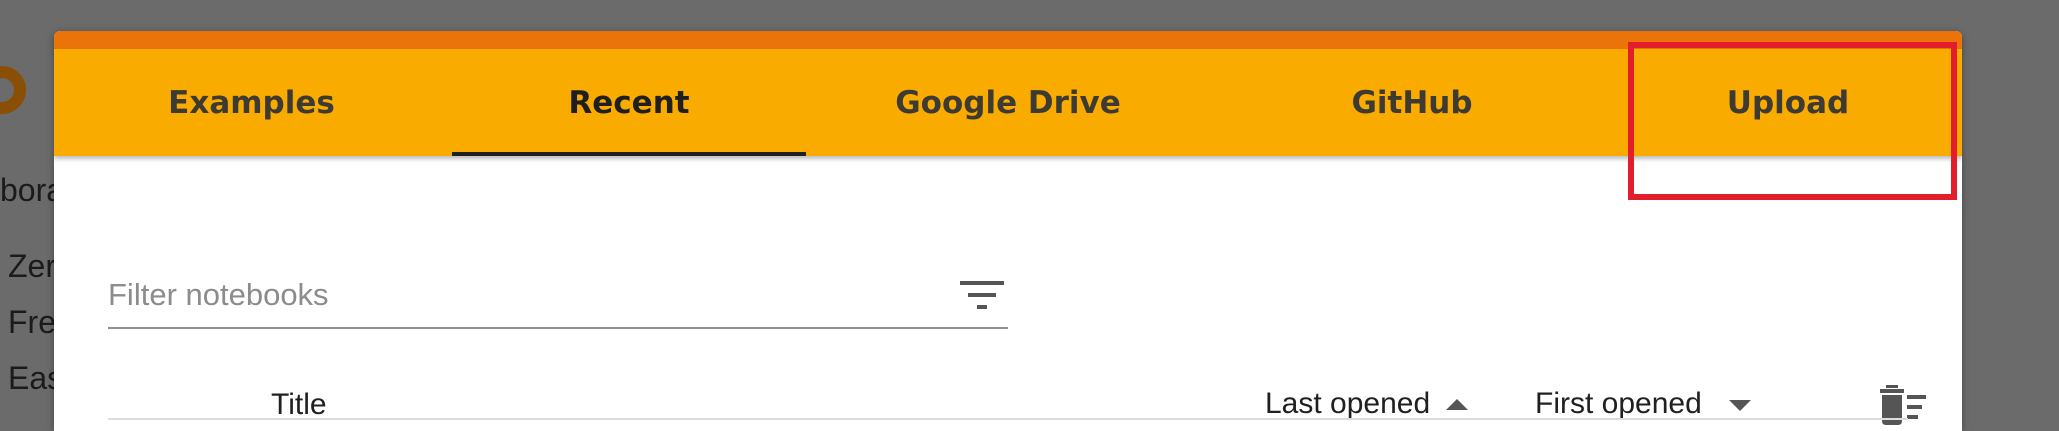 The image size is (2059, 431). What do you see at coordinates (518, 295) in the screenshot?
I see `filter-notebooks-input` at bounding box center [518, 295].